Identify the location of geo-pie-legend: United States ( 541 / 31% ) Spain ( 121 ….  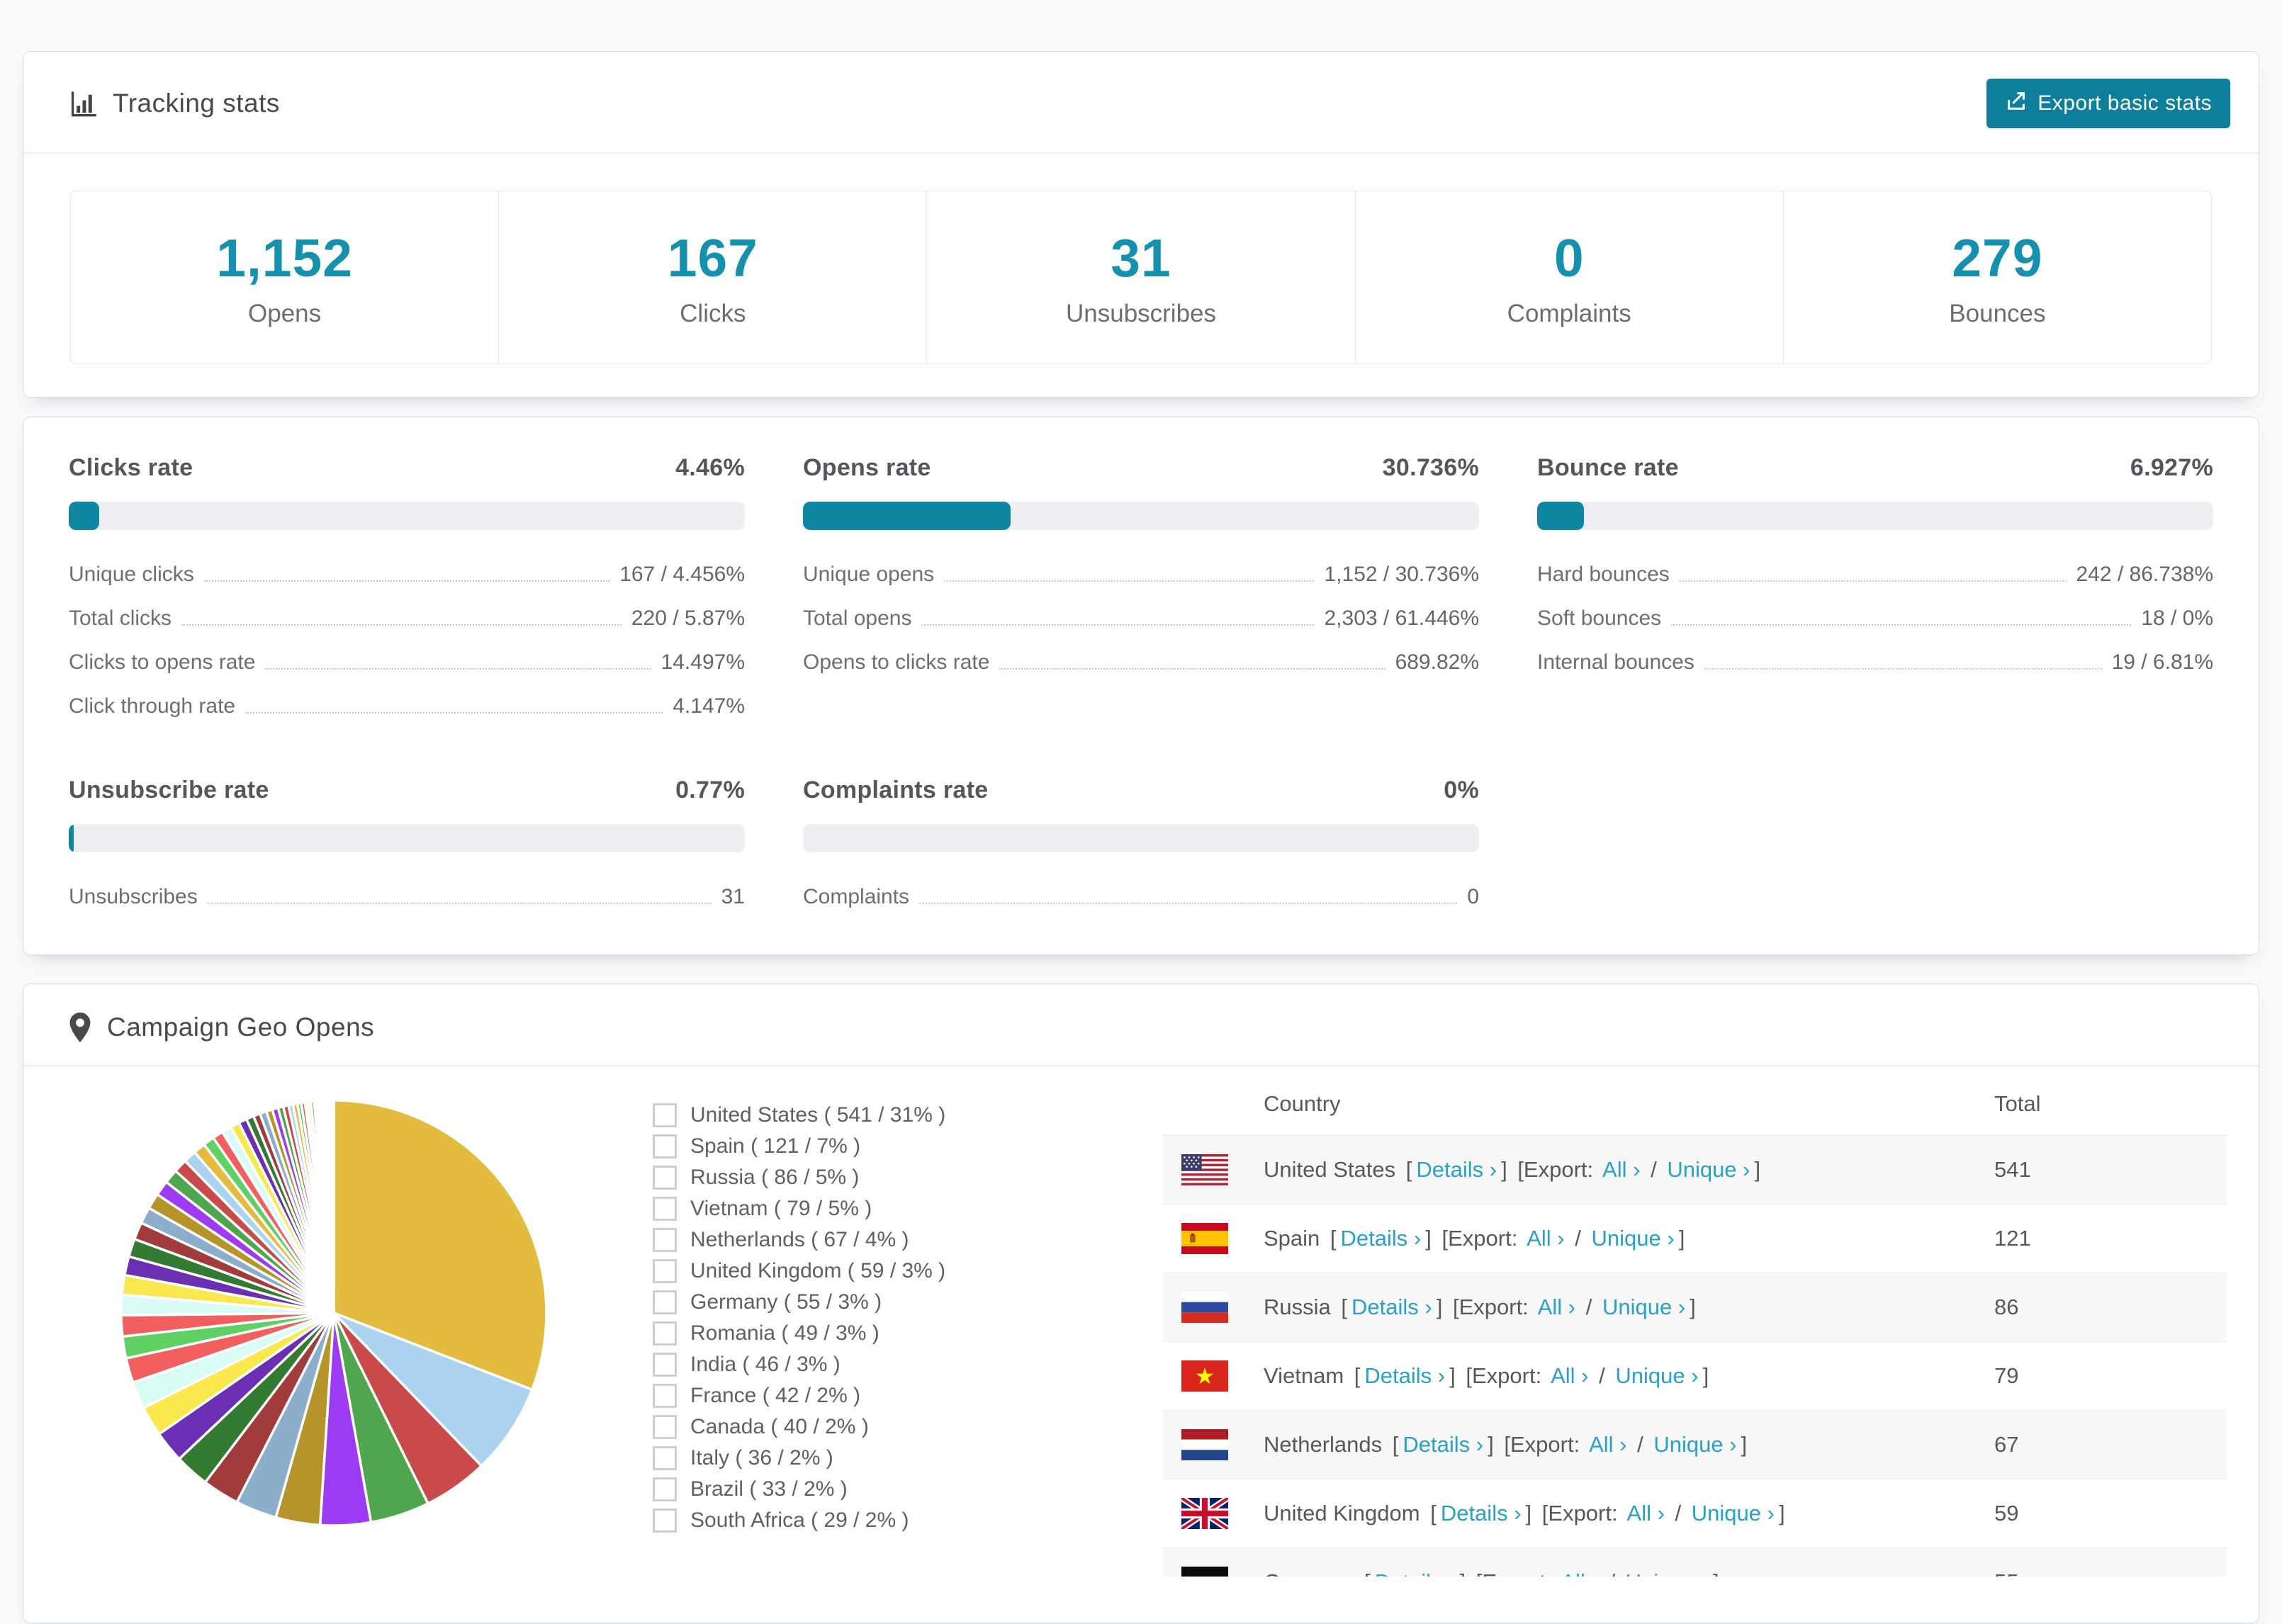
(849, 1324).